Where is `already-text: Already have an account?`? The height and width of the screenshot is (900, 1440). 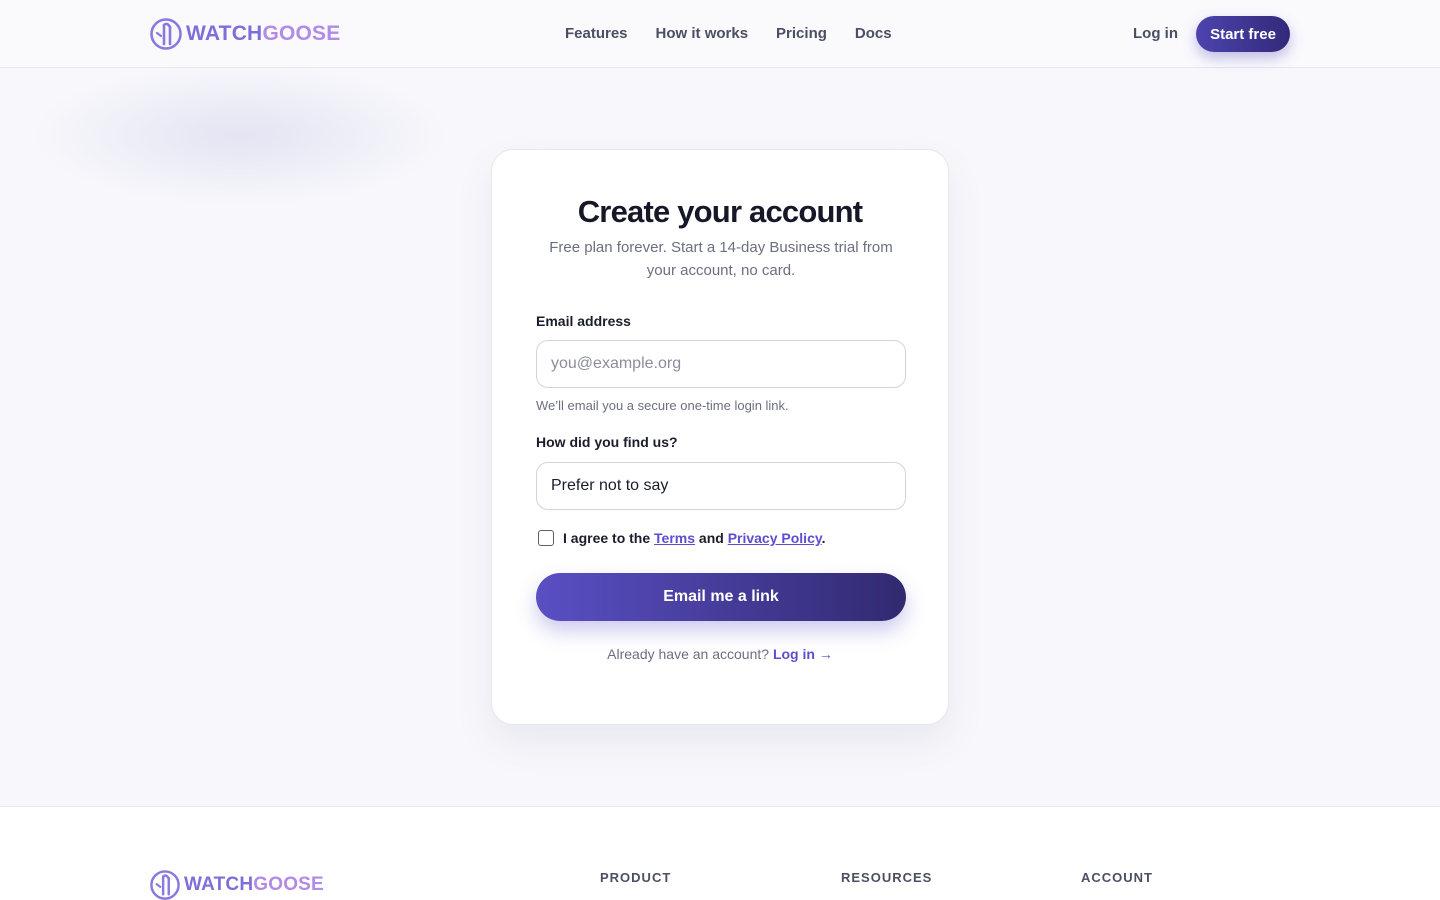
already-text: Already have an account? is located at coordinates (688, 654).